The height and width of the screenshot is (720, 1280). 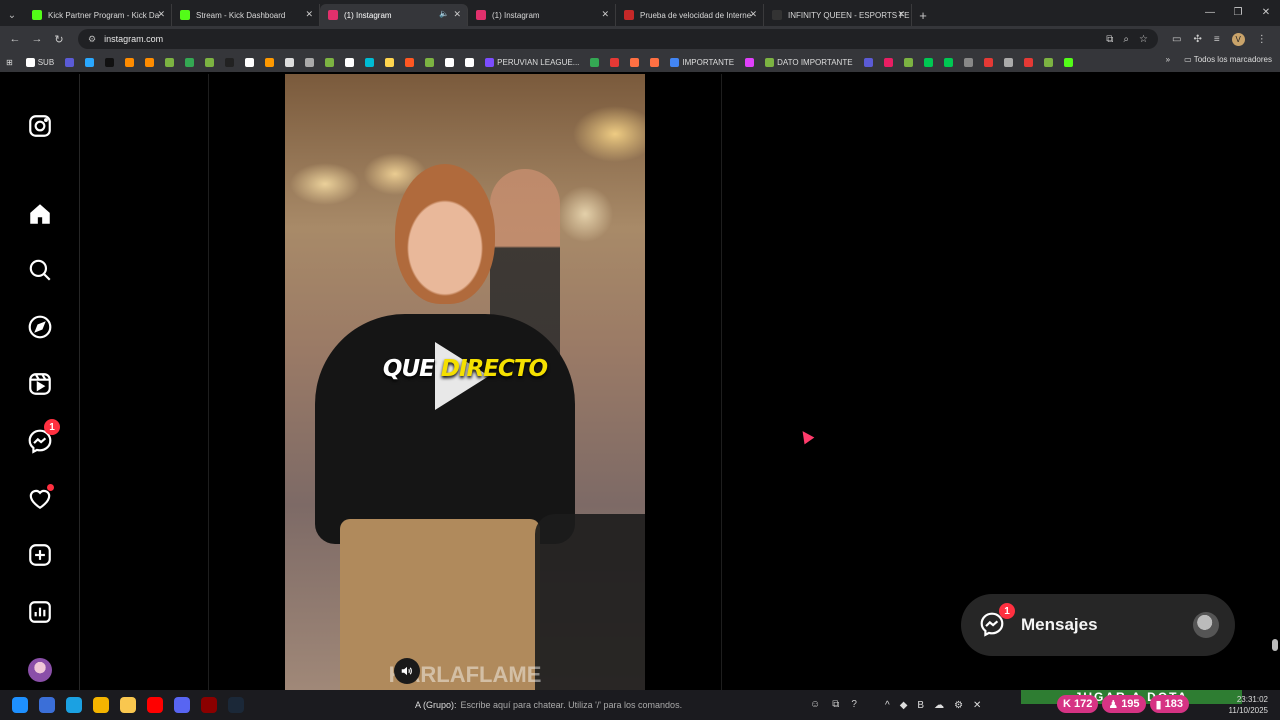 What do you see at coordinates (1109, 39) in the screenshot?
I see `open-in-app-icon: ⧉` at bounding box center [1109, 39].